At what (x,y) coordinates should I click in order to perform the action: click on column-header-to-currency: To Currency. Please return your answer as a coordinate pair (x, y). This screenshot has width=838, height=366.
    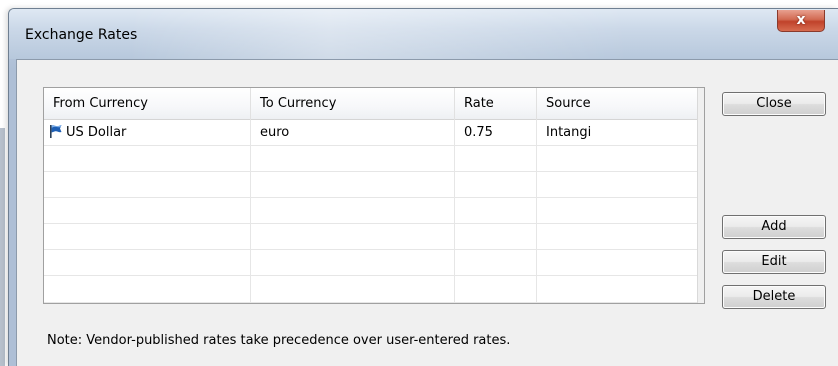
    Looking at the image, I should click on (353, 104).